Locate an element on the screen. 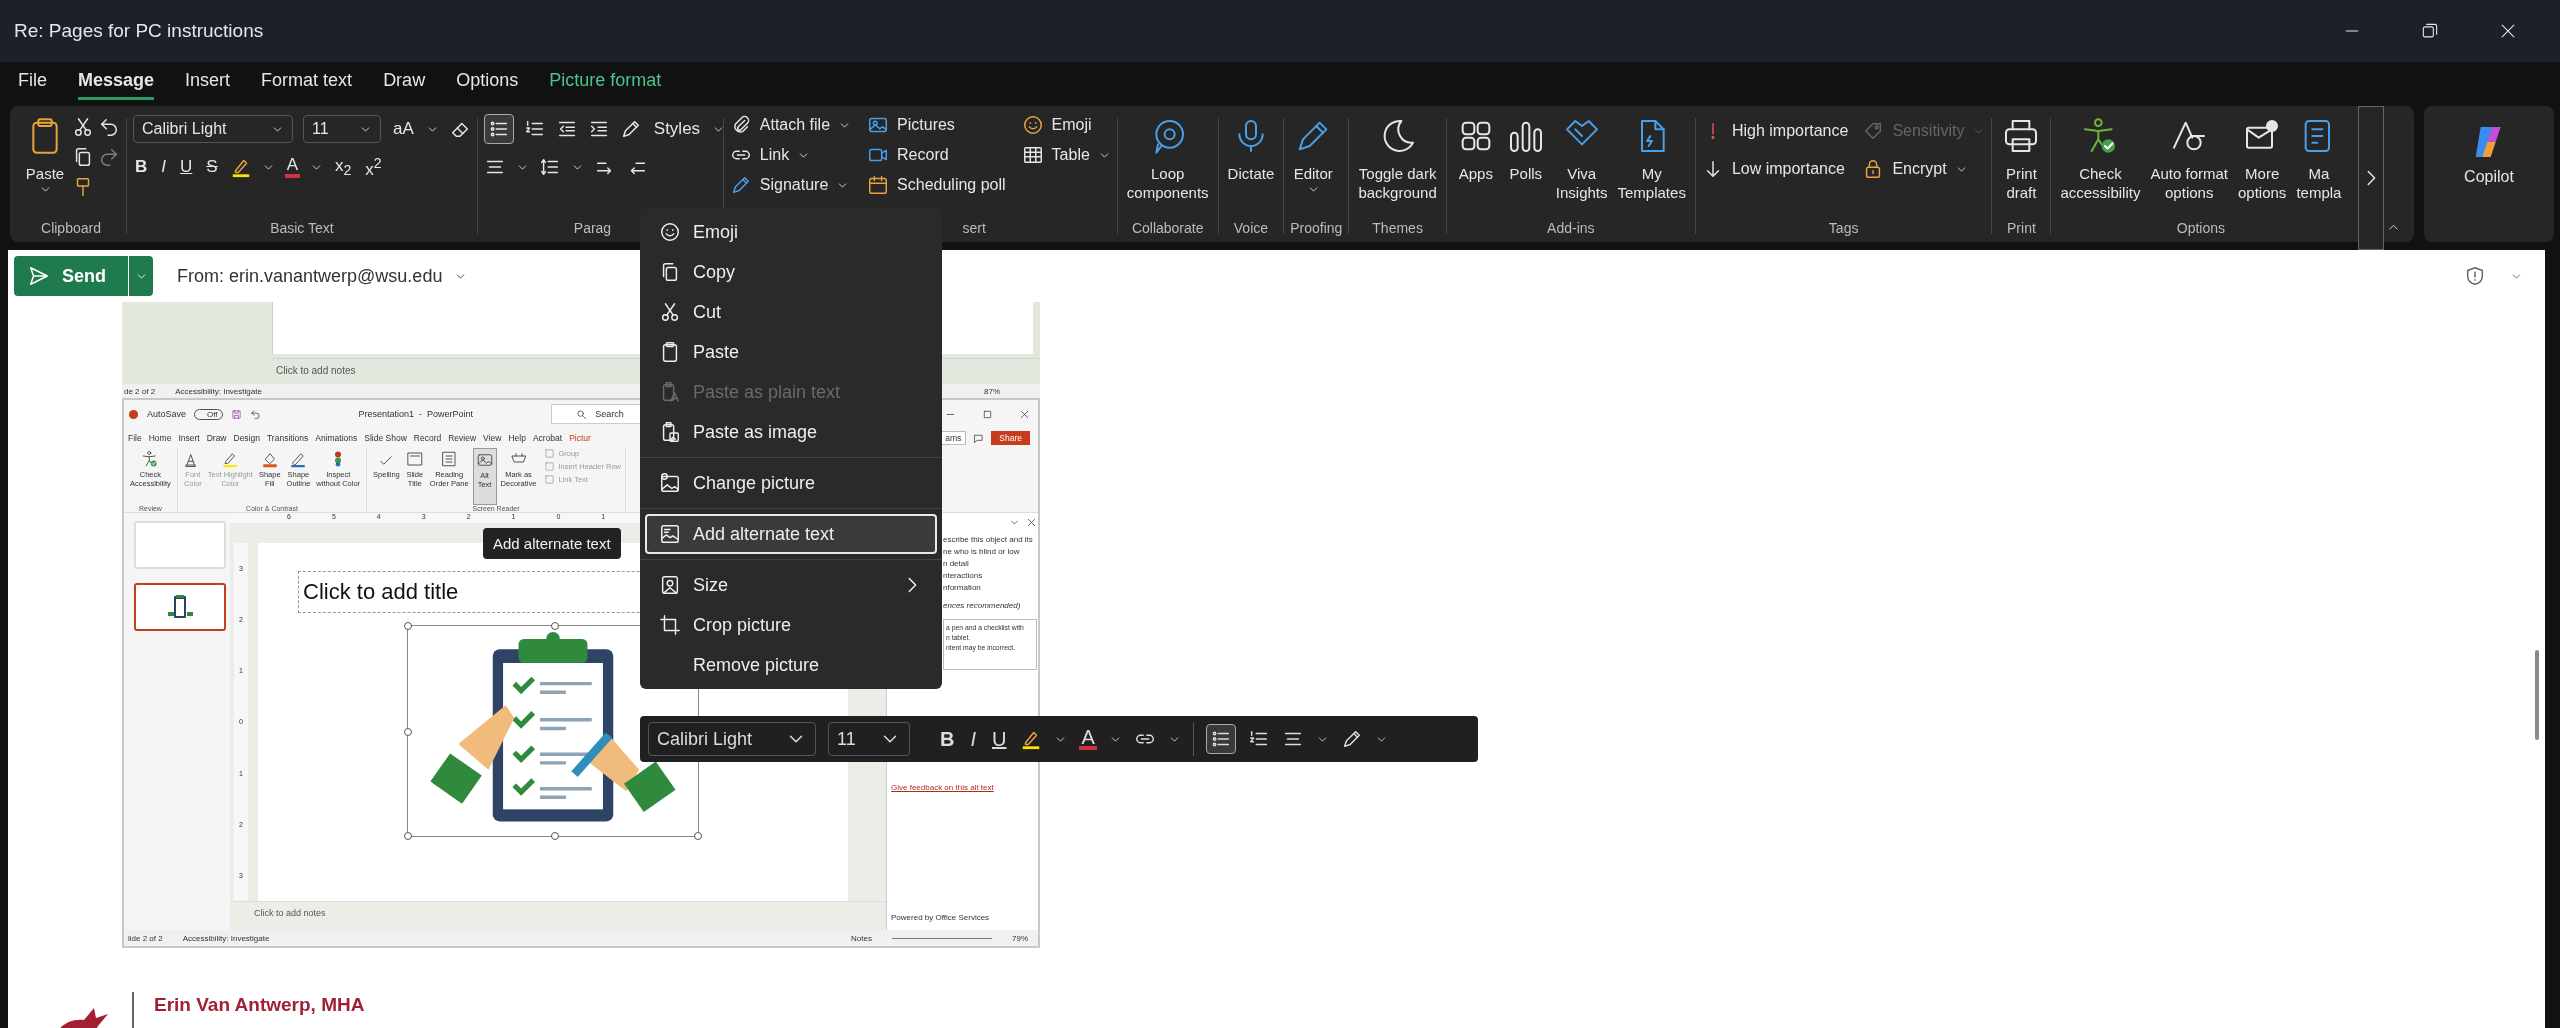 This screenshot has height=1028, width=2560. group-label: Add-ins is located at coordinates (1571, 229).